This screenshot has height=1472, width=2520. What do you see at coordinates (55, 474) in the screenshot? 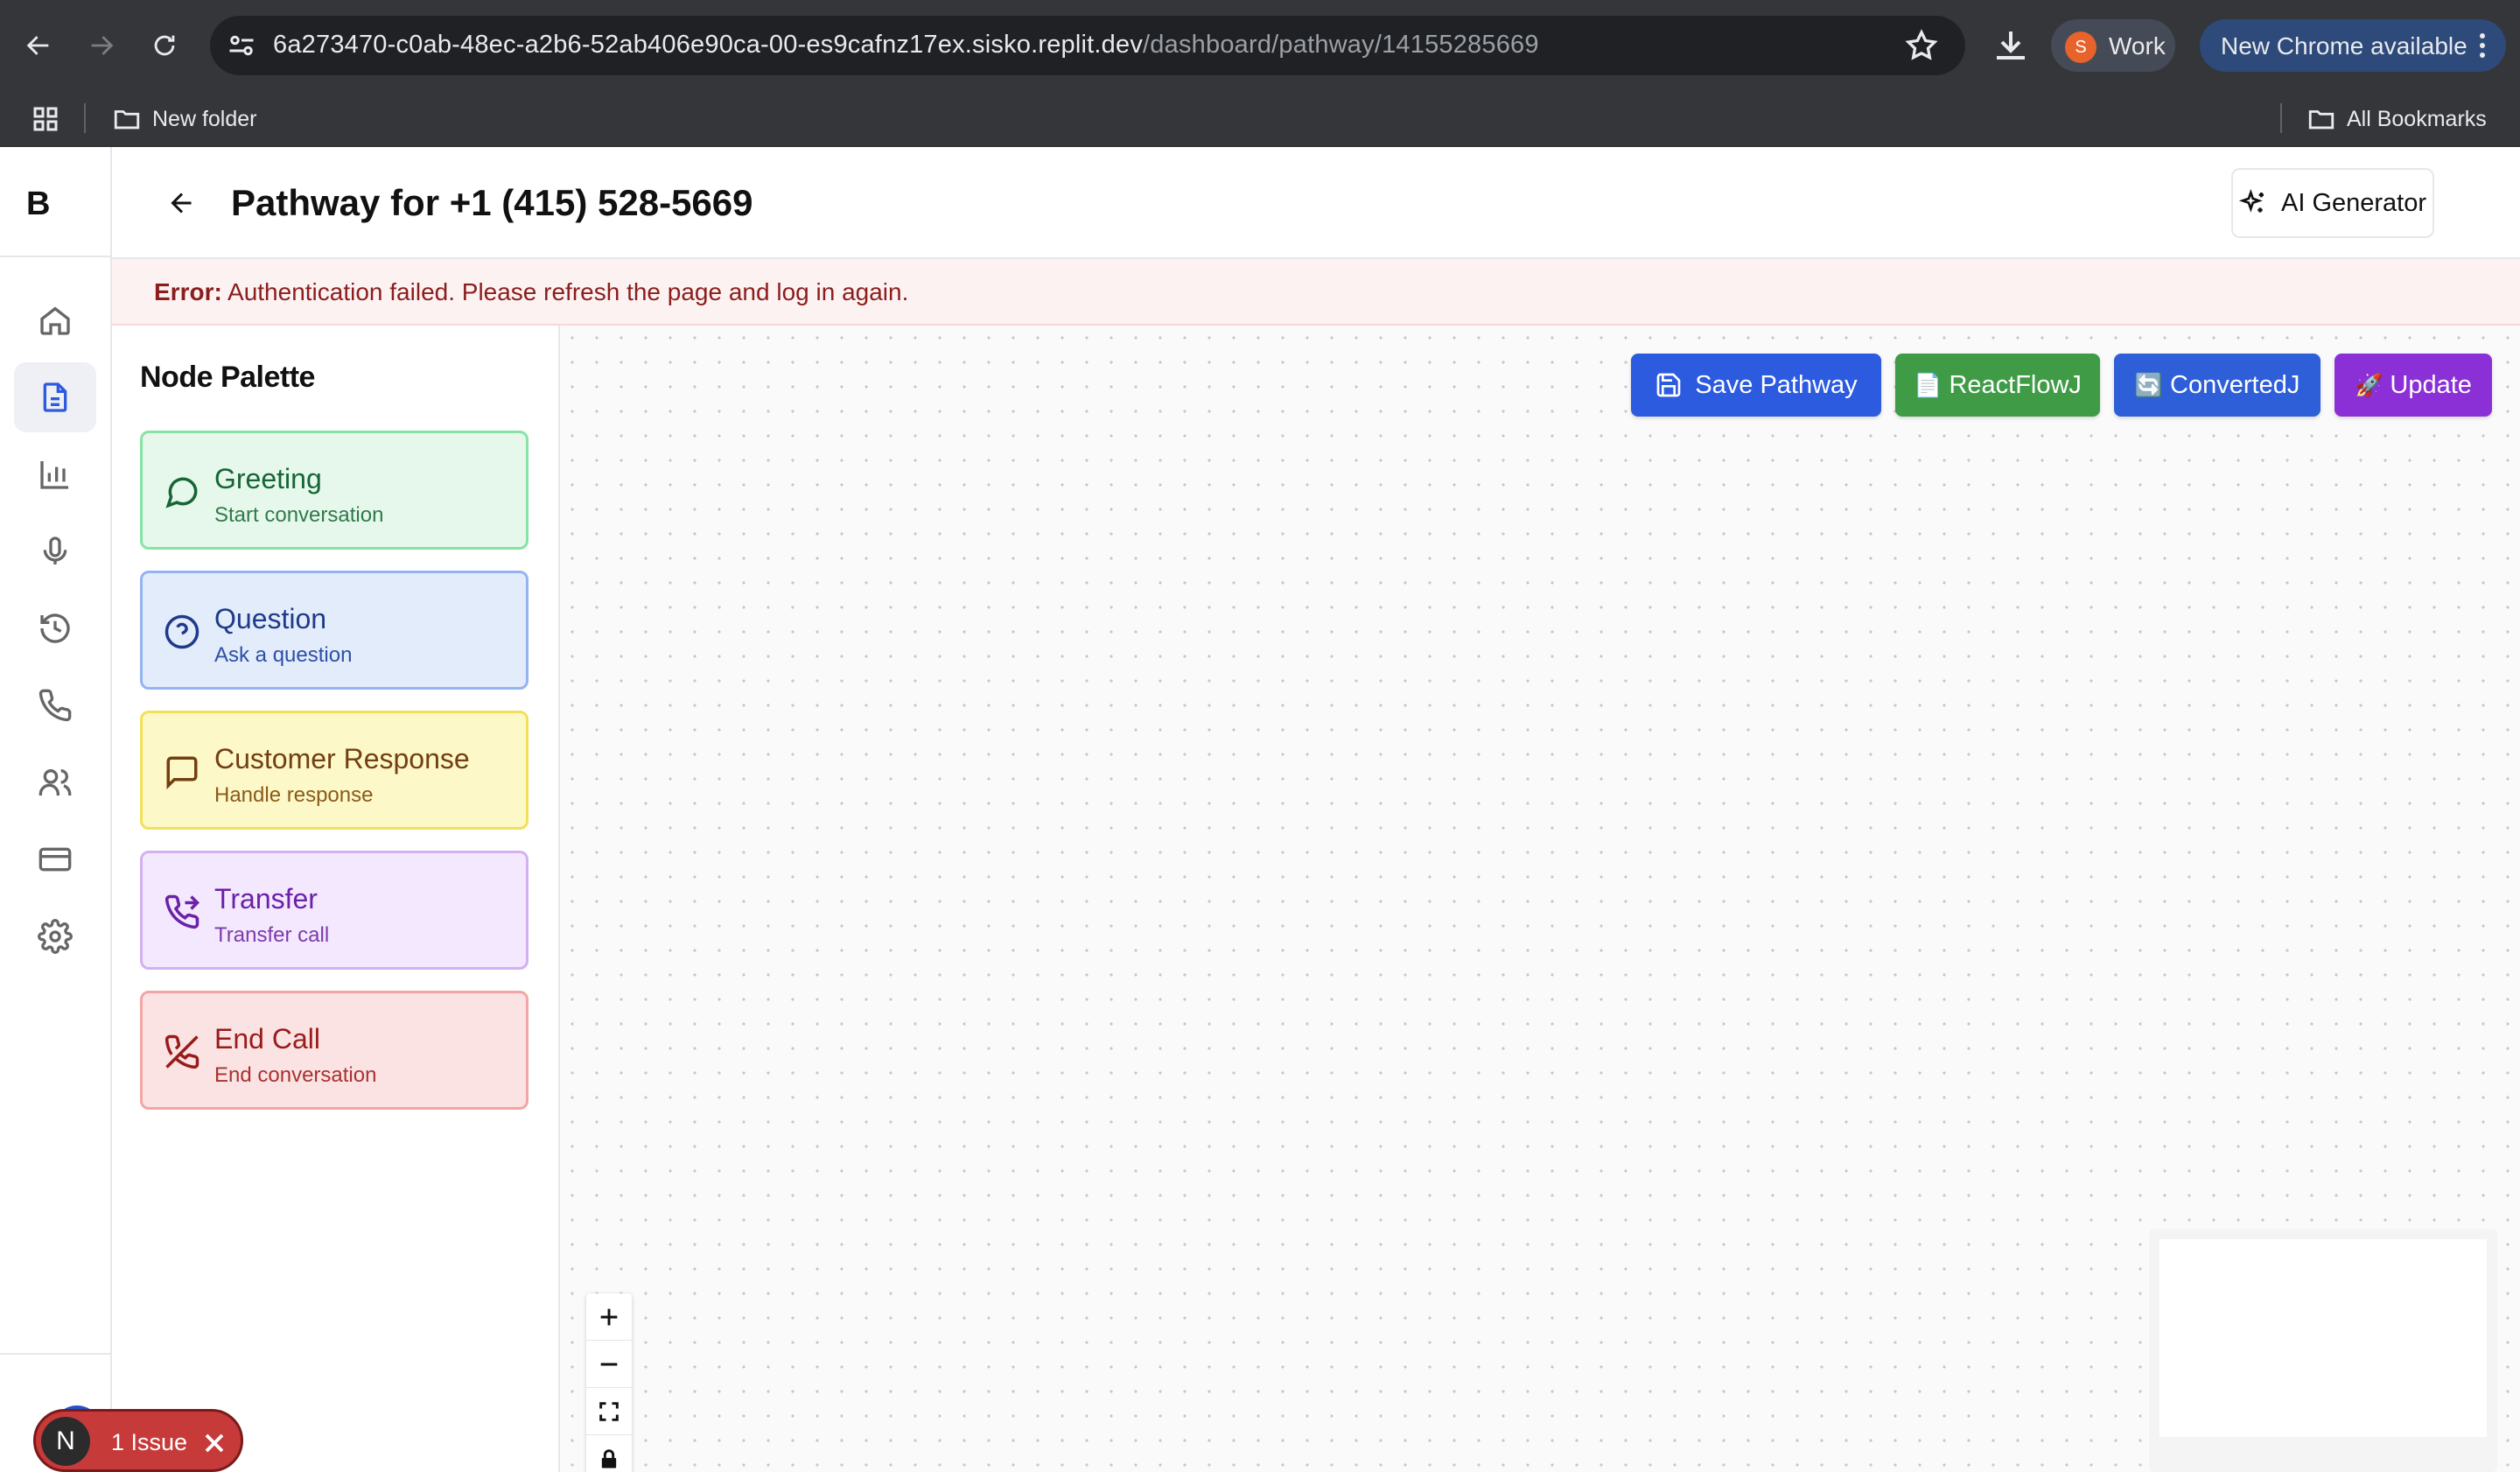
I see `bar-chart-icon` at bounding box center [55, 474].